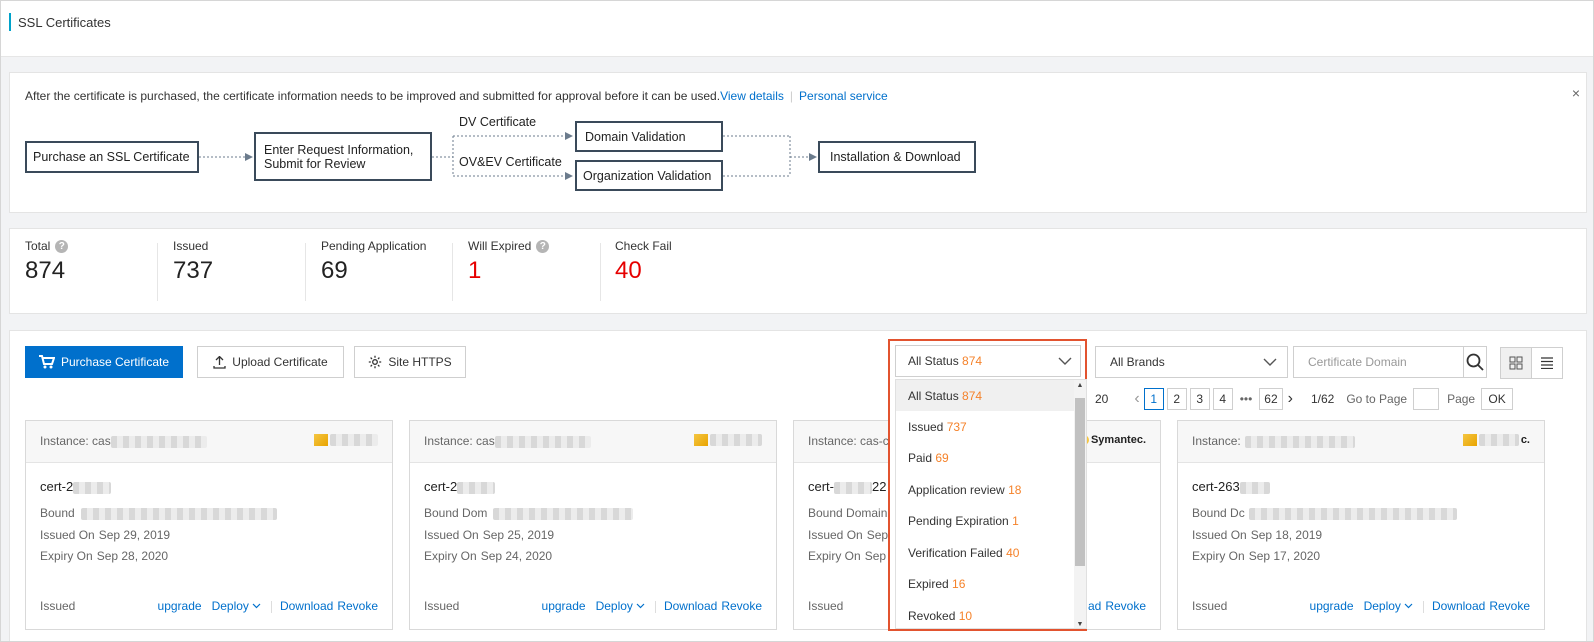  What do you see at coordinates (1191, 362) in the screenshot?
I see `brand-filter-select: All Brands` at bounding box center [1191, 362].